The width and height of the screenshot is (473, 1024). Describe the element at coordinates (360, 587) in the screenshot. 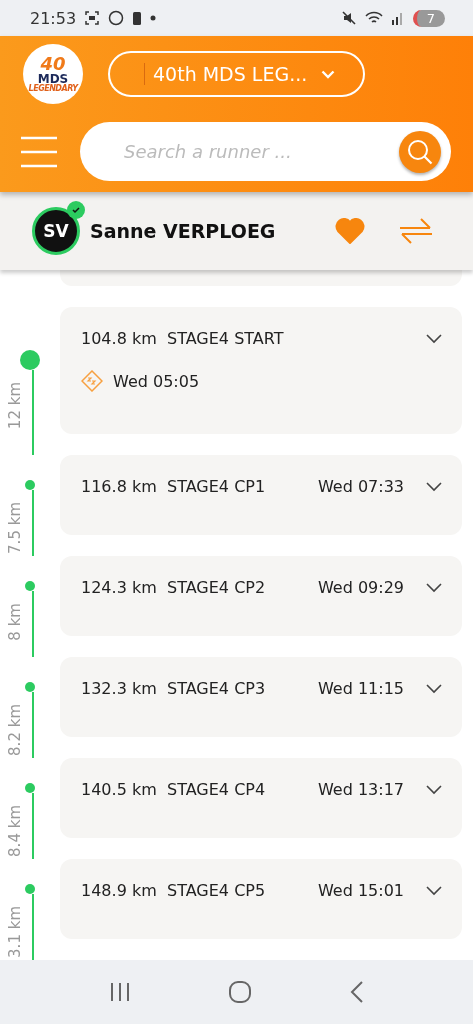

I see `checkpoint-time: Wed 09:29` at that location.